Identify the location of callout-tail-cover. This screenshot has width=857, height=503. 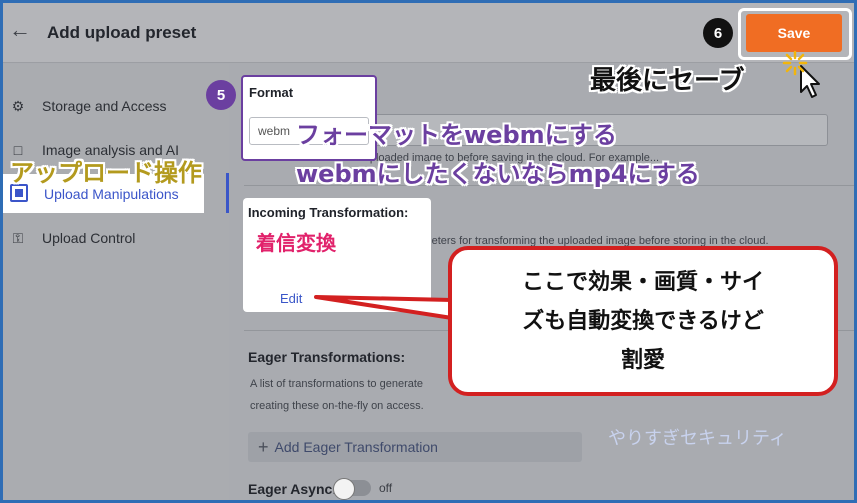
(447, 309).